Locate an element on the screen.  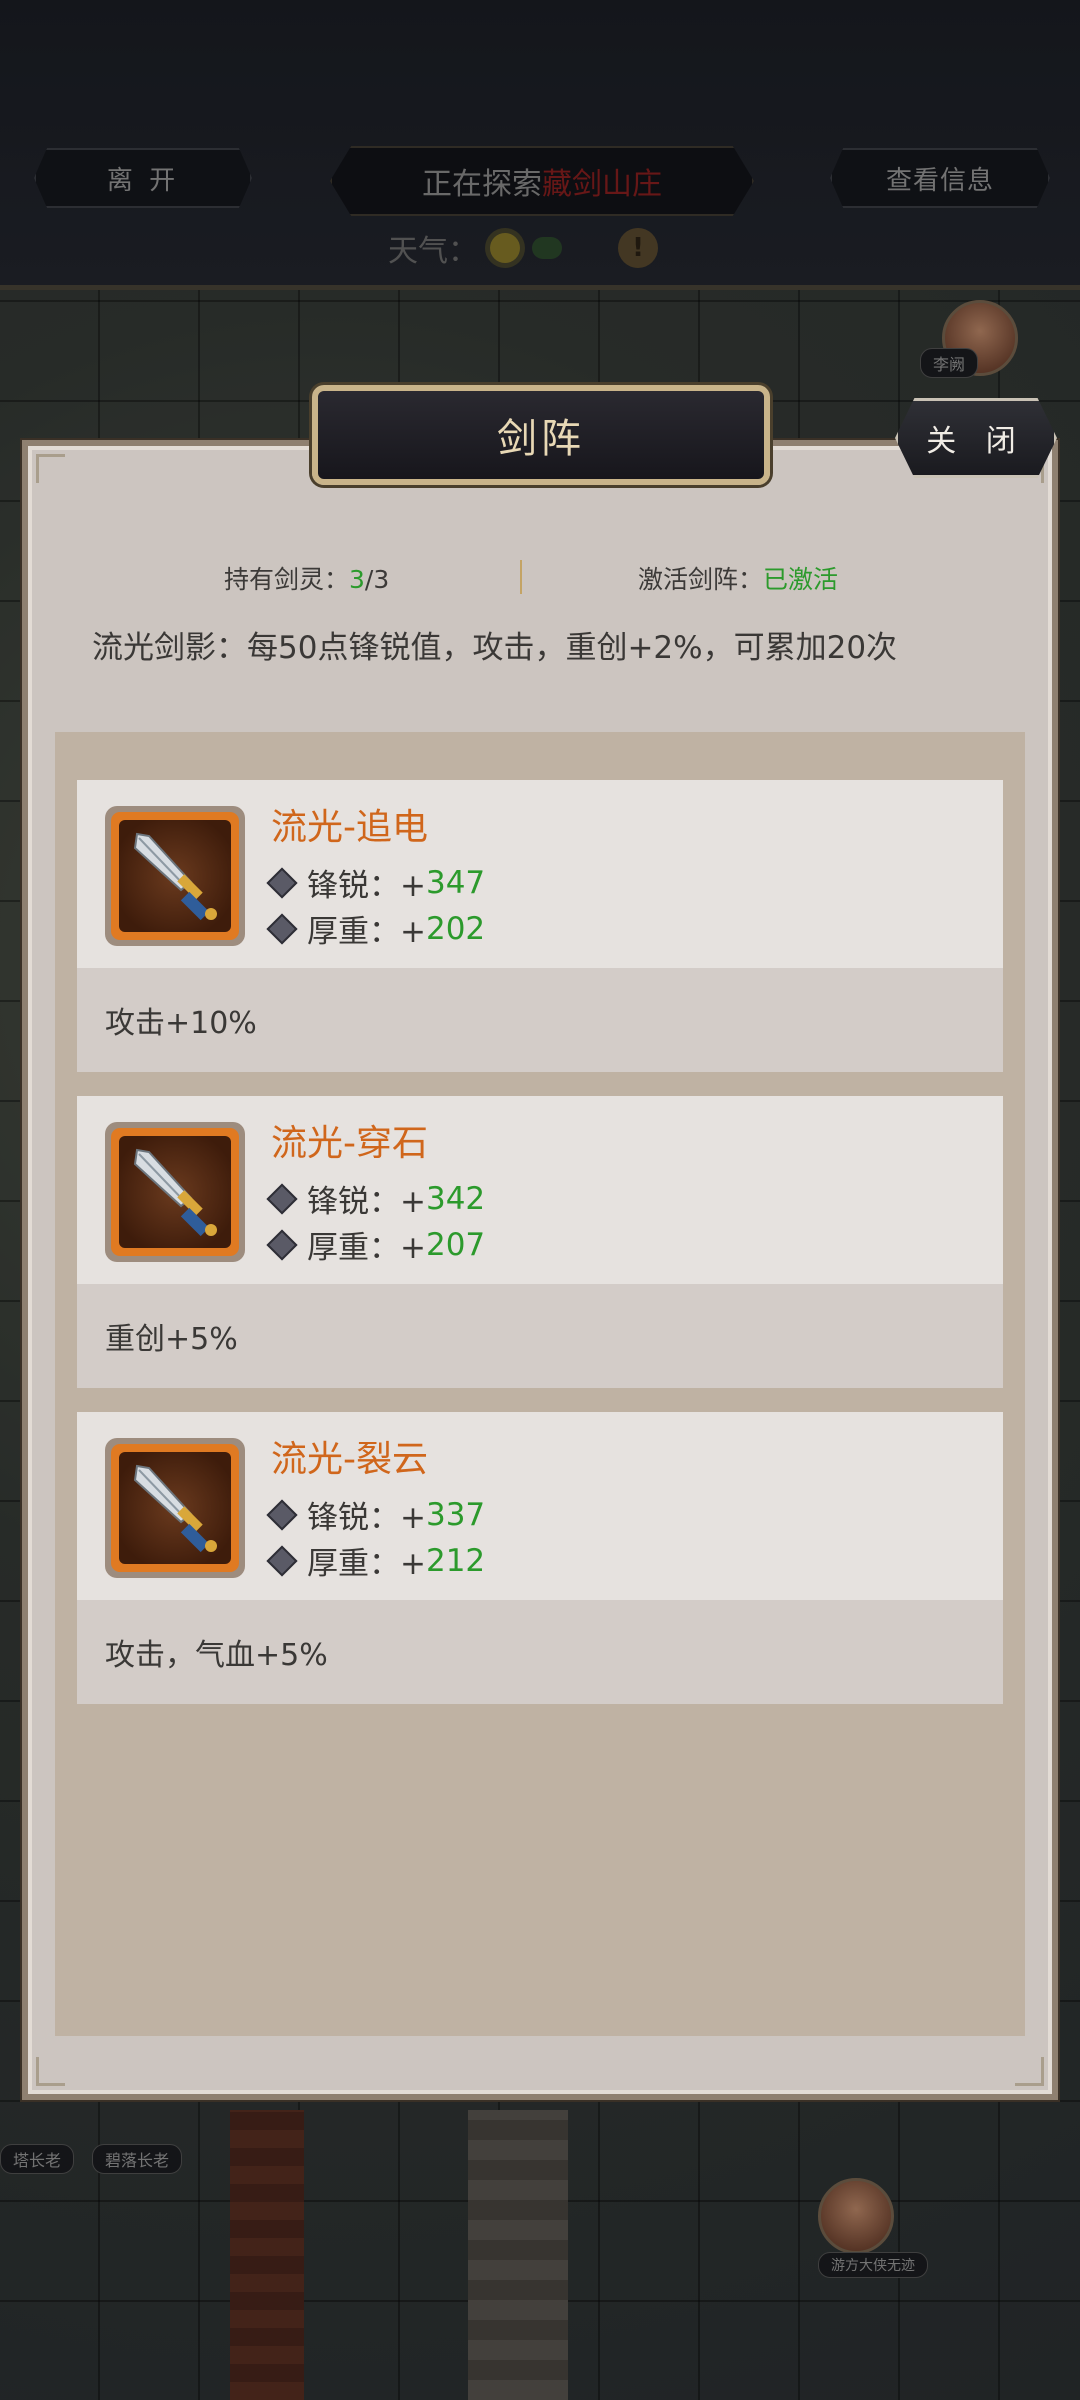
stat-value: 347 is located at coordinates (455, 882).